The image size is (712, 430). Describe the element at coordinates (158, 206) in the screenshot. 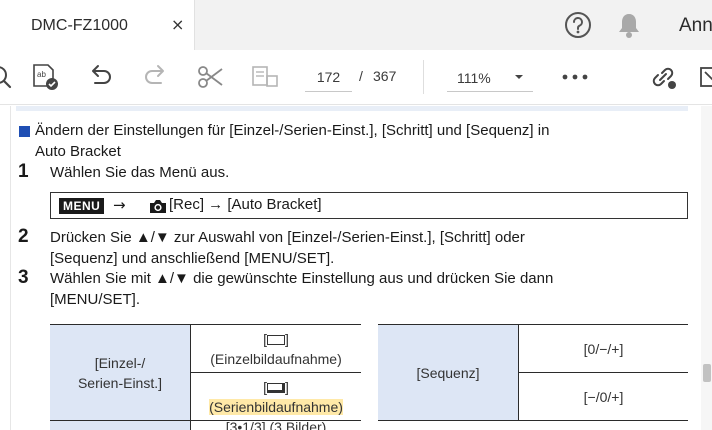

I see `camera-icon` at that location.